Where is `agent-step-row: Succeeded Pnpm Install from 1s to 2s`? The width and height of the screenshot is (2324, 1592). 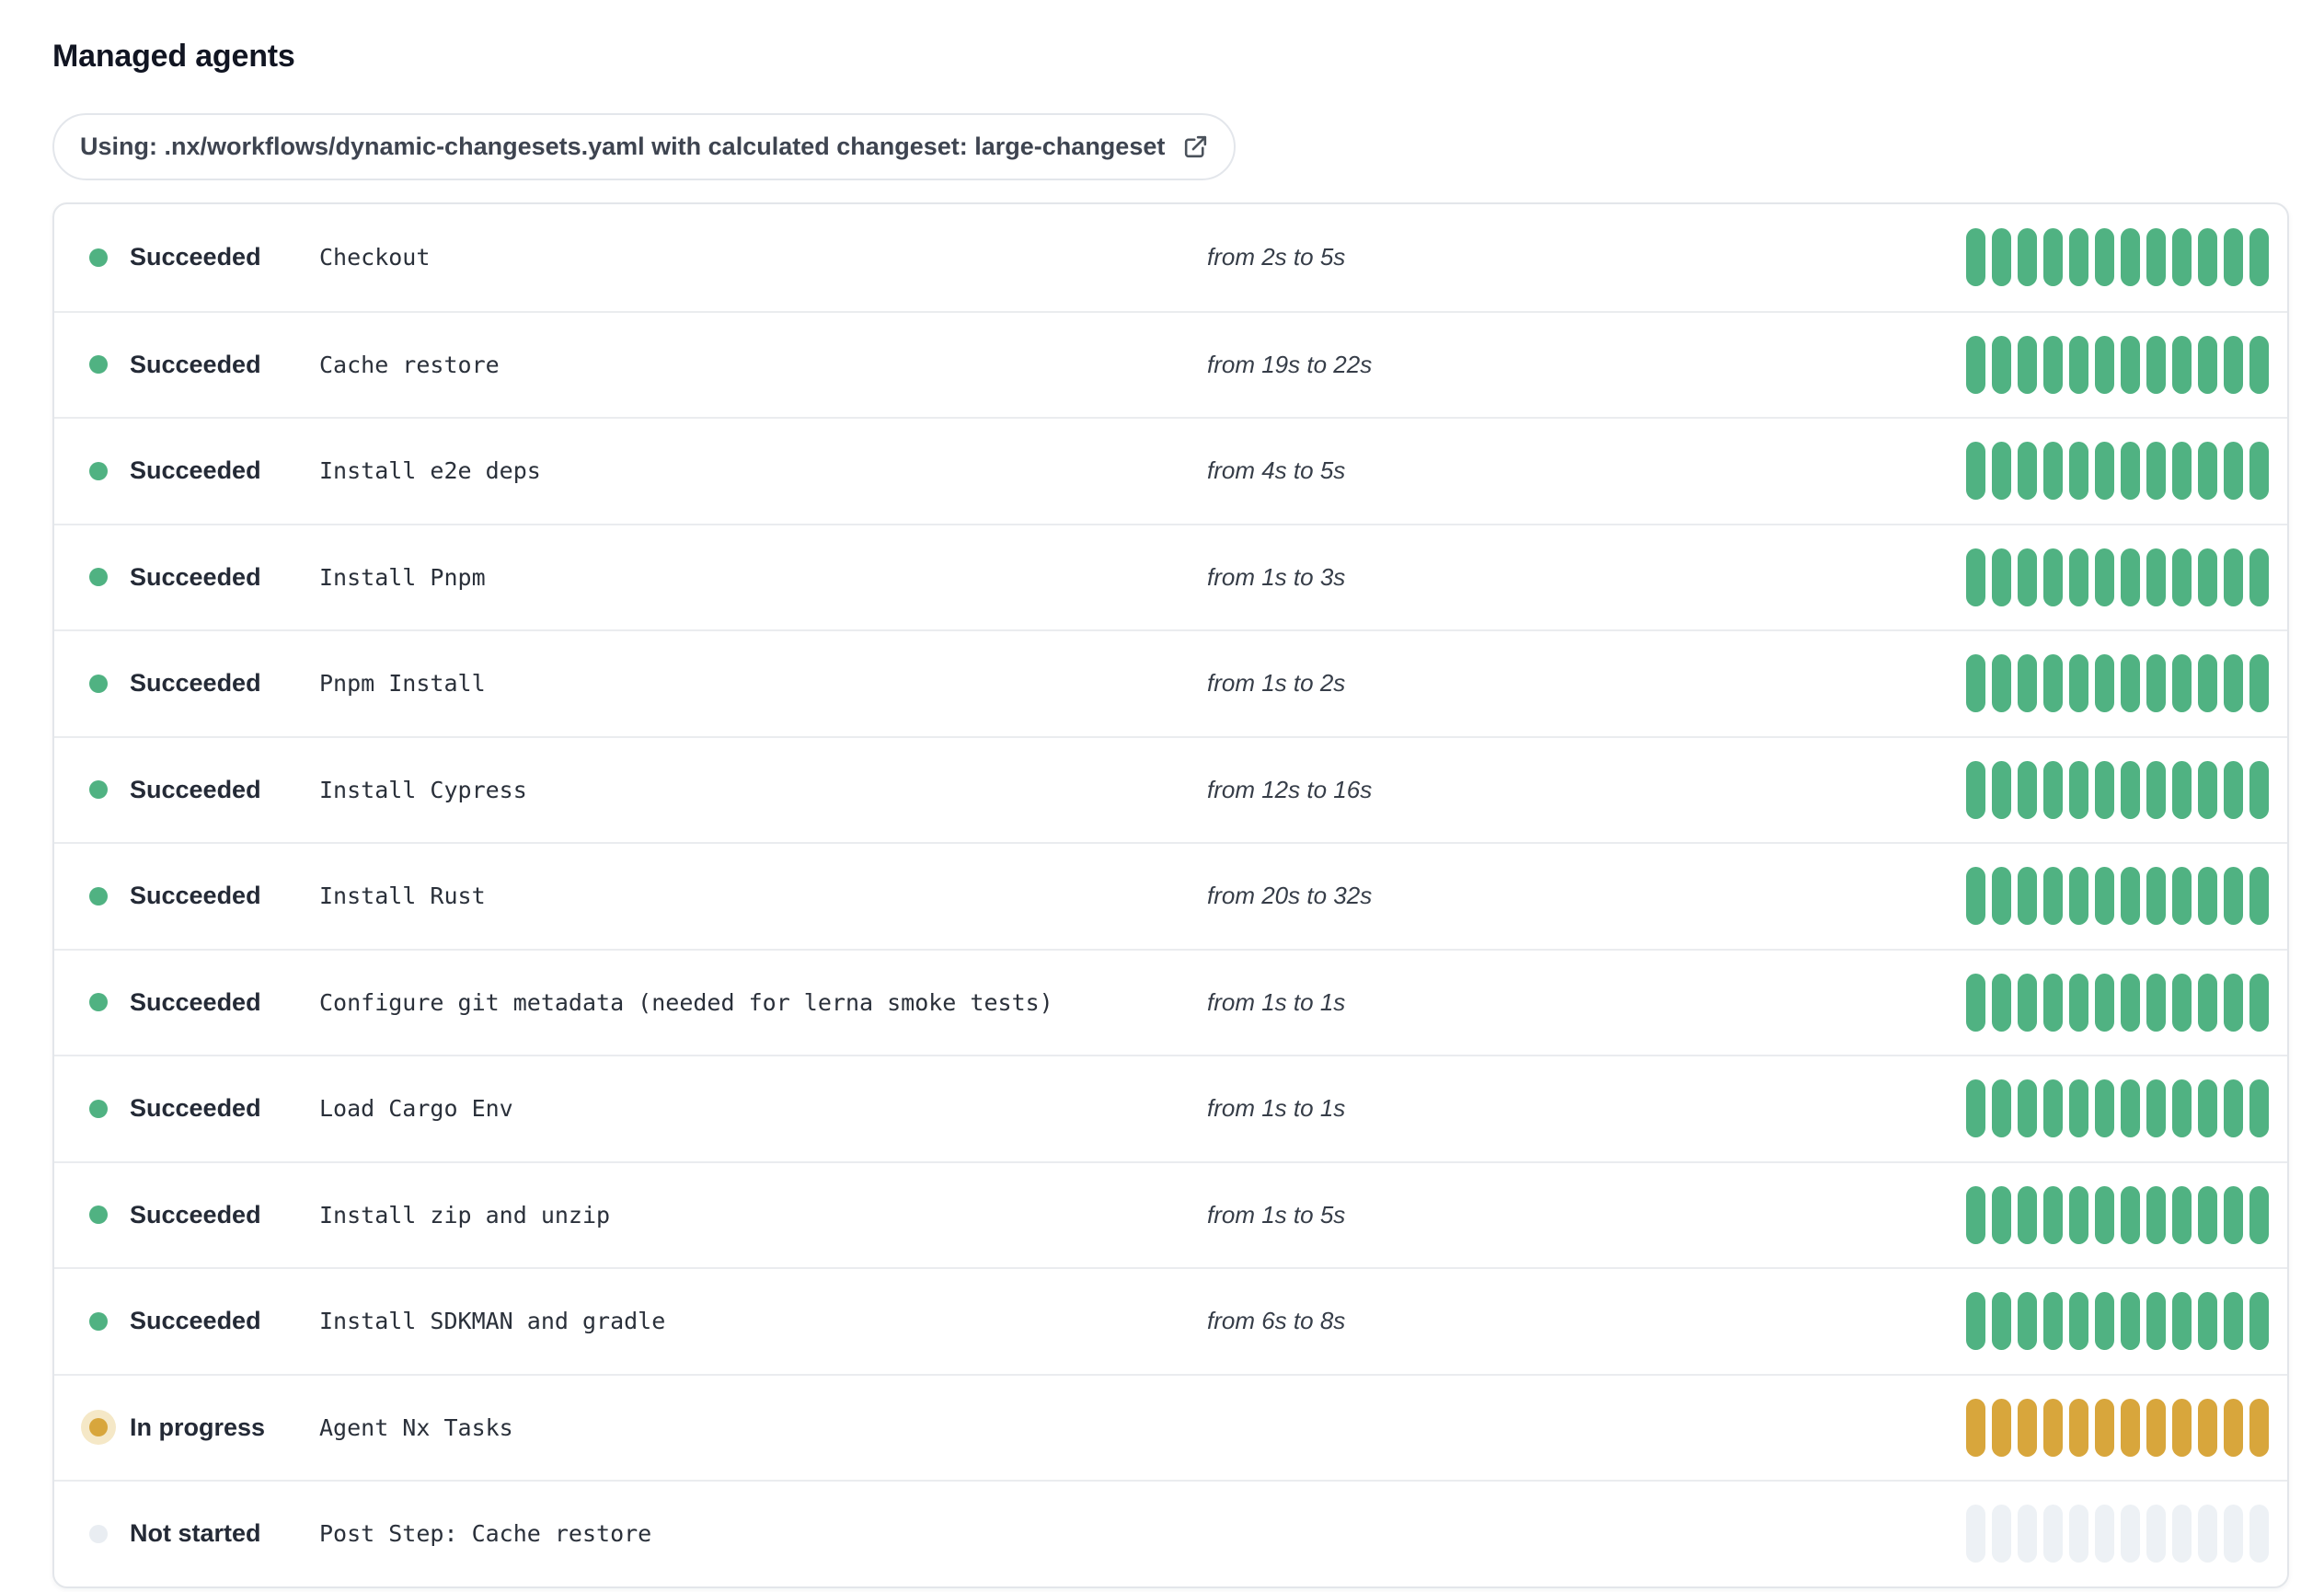
agent-step-row: Succeeded Pnpm Install from 1s to 2s is located at coordinates (1171, 682).